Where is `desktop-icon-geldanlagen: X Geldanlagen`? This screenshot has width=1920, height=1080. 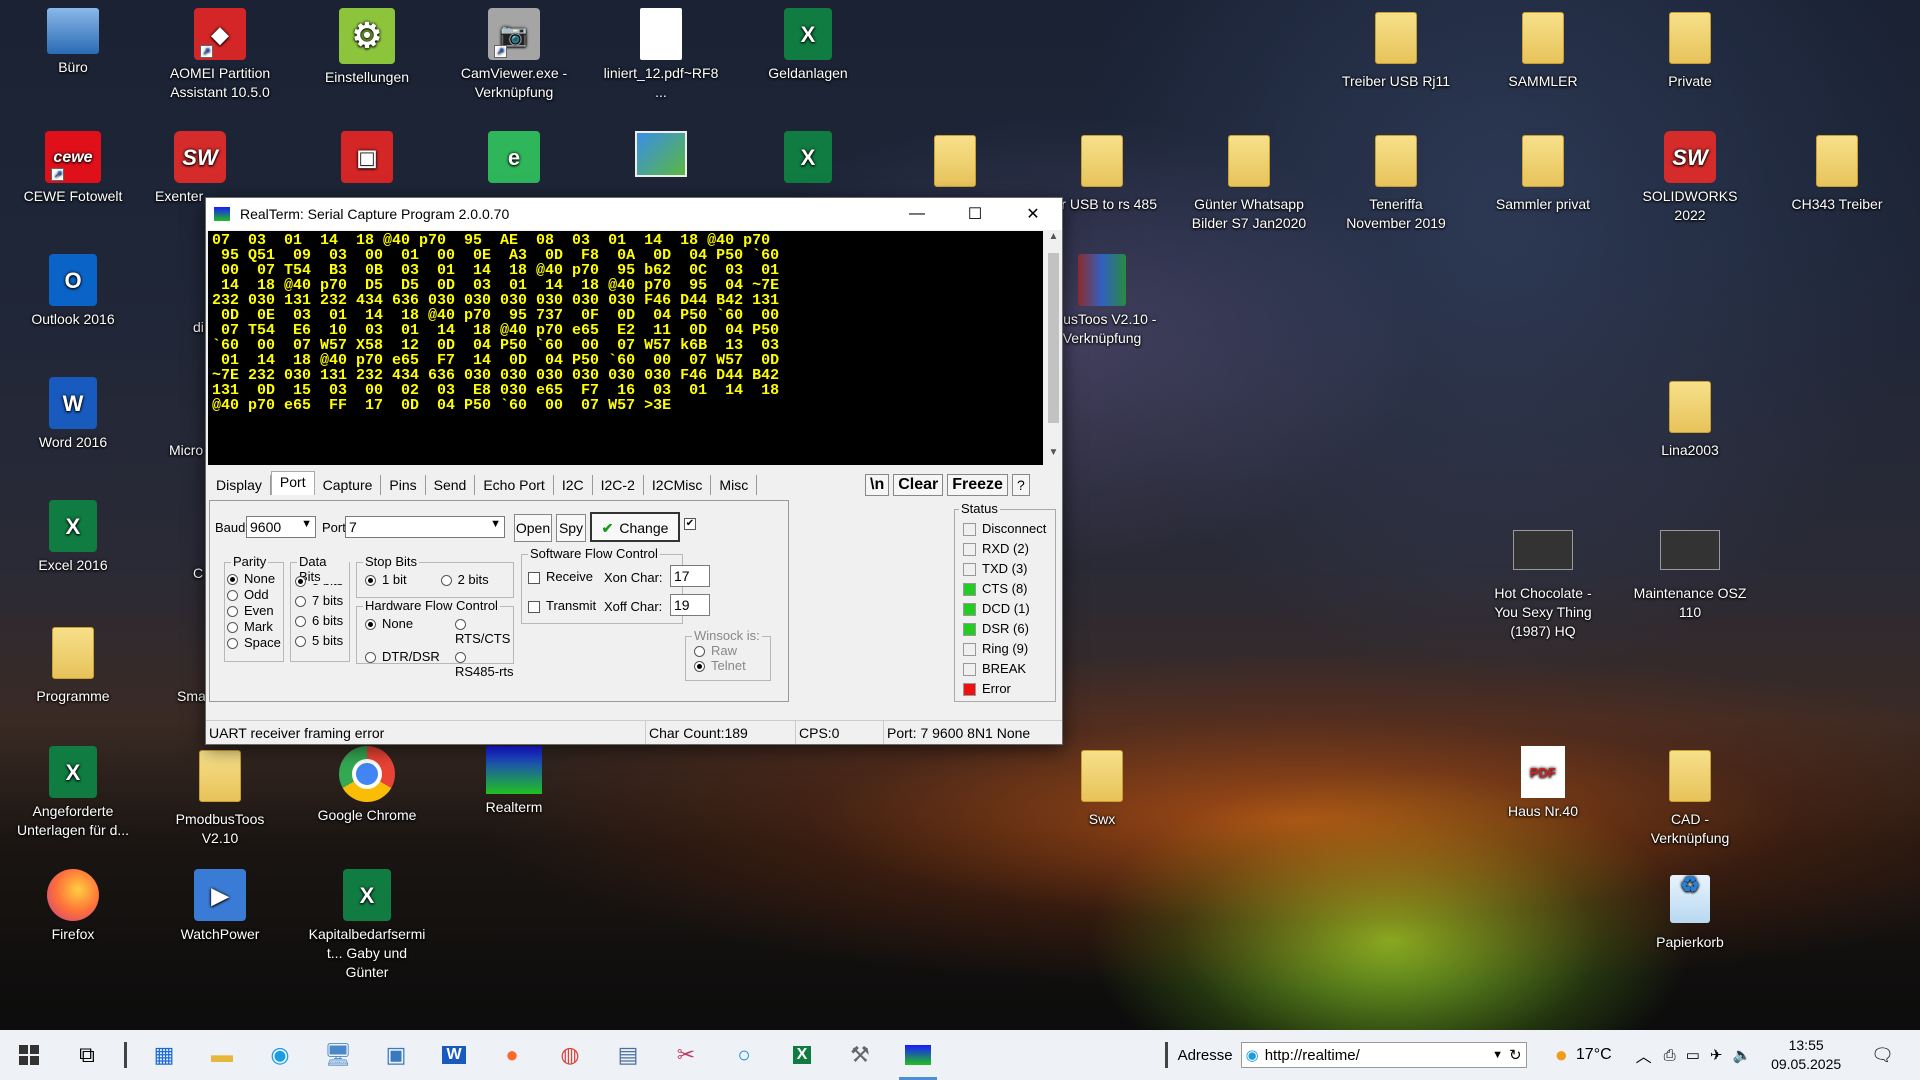
desktop-icon-geldanlagen: X Geldanlagen is located at coordinates (808, 45).